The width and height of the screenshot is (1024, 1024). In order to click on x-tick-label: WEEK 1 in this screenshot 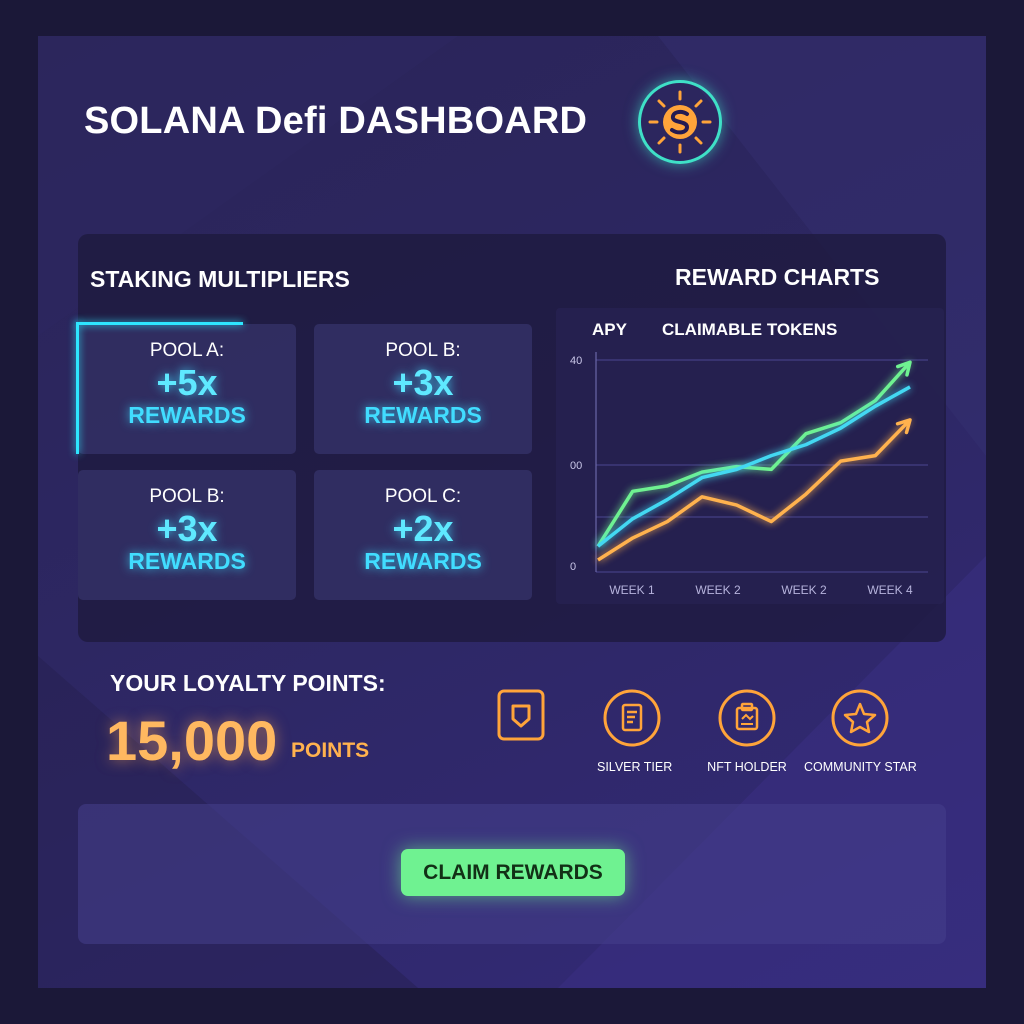, I will do `click(632, 590)`.